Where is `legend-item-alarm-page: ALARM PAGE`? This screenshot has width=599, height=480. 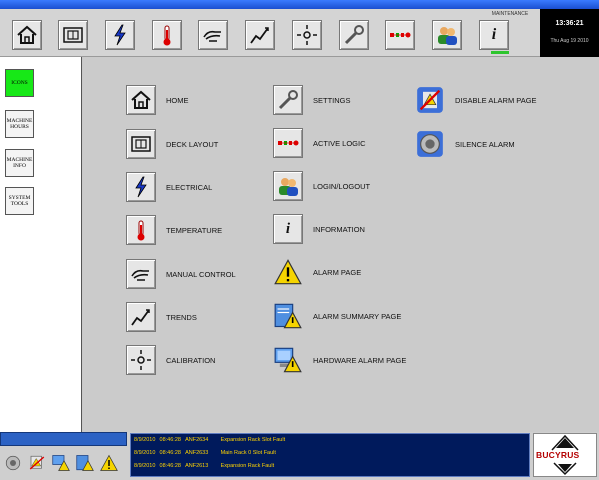
legend-item-alarm-page: ALARM PAGE is located at coordinates (317, 272).